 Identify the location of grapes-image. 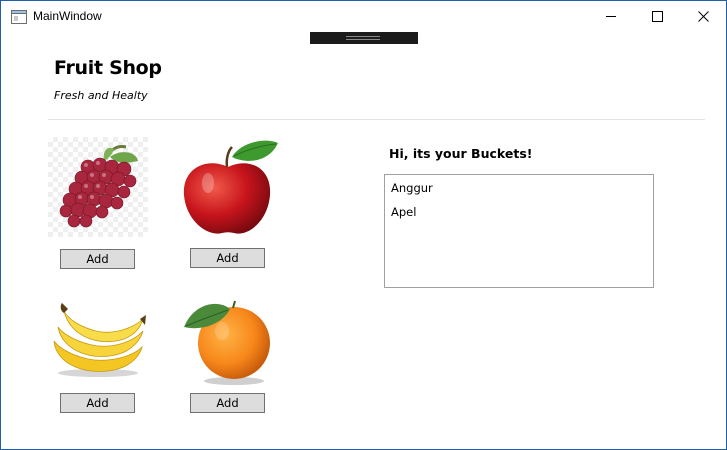
(98, 187).